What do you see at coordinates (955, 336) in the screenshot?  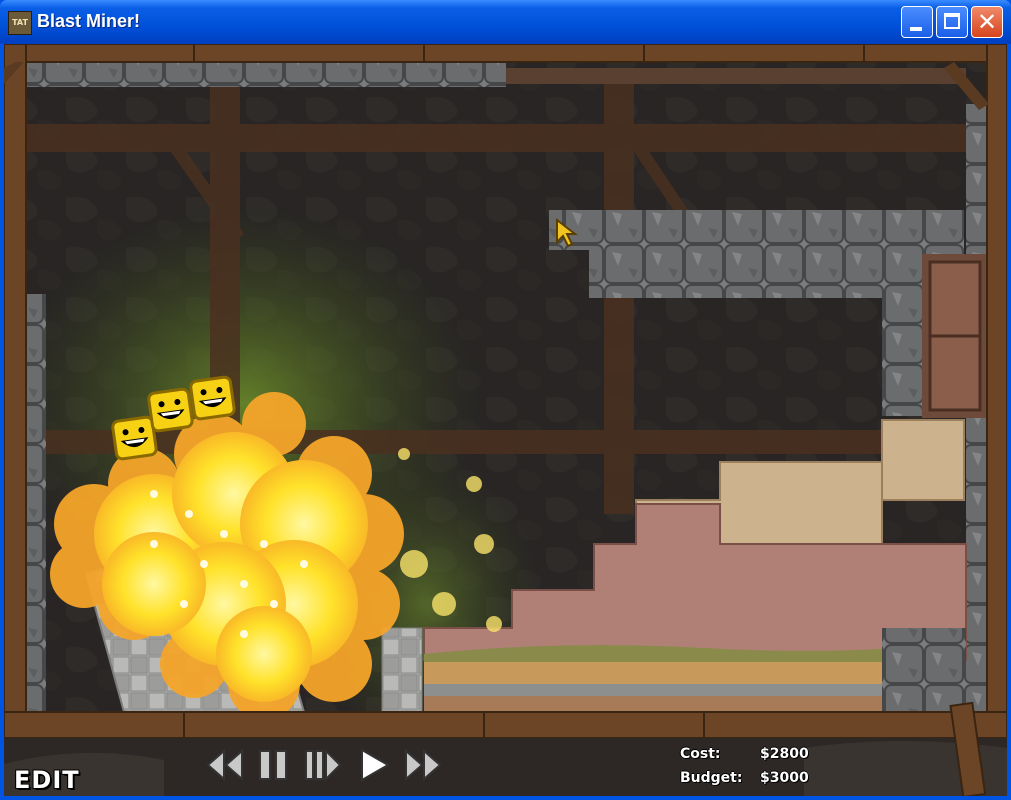 I see `mine-door` at bounding box center [955, 336].